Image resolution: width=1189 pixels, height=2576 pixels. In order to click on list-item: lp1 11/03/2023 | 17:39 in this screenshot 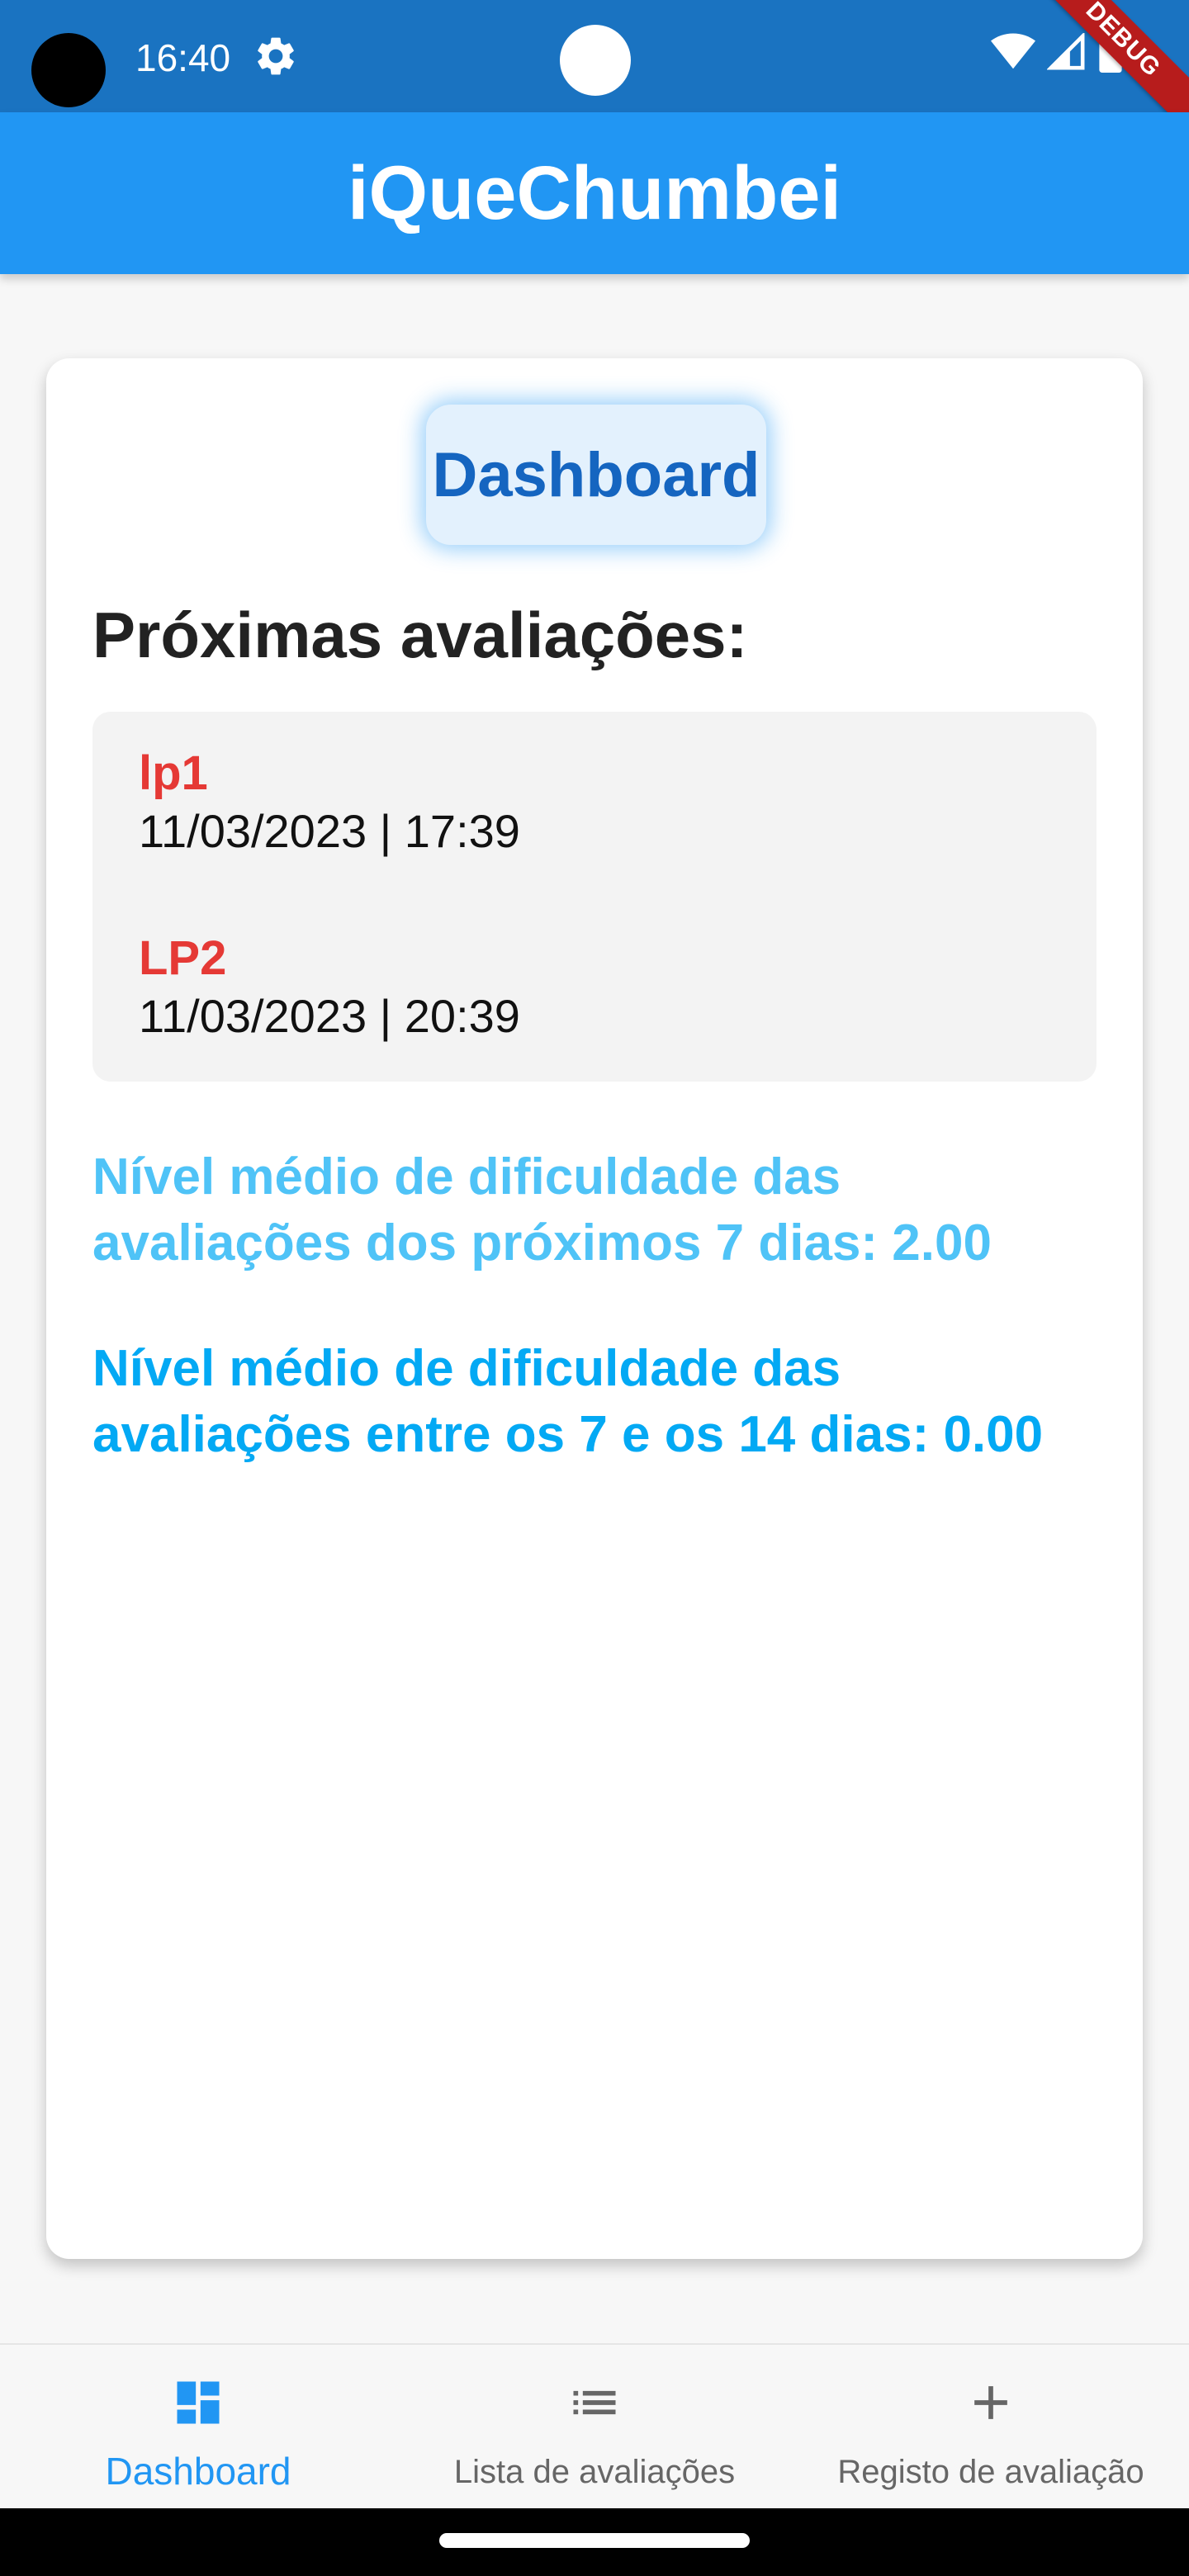, I will do `click(329, 802)`.